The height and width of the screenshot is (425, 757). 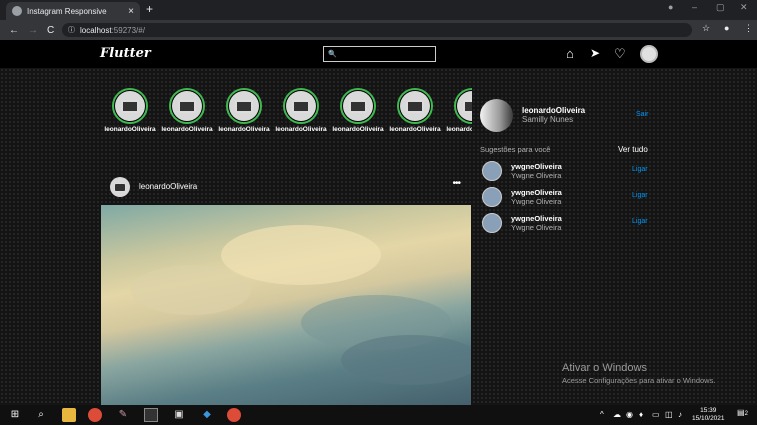 What do you see at coordinates (649, 54) in the screenshot?
I see `profile-avatar-icon` at bounding box center [649, 54].